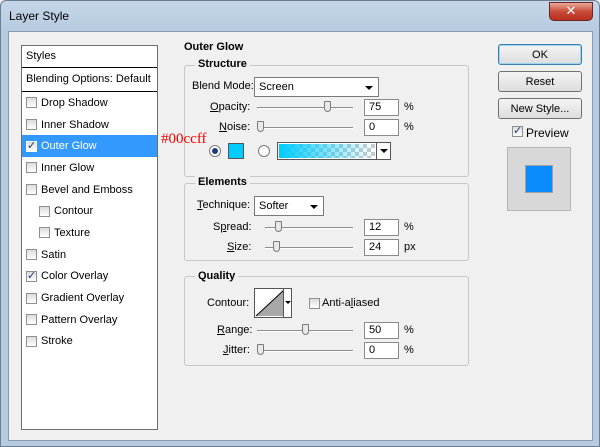 The width and height of the screenshot is (600, 447). What do you see at coordinates (409, 127) in the screenshot?
I see `noise-unit: %` at bounding box center [409, 127].